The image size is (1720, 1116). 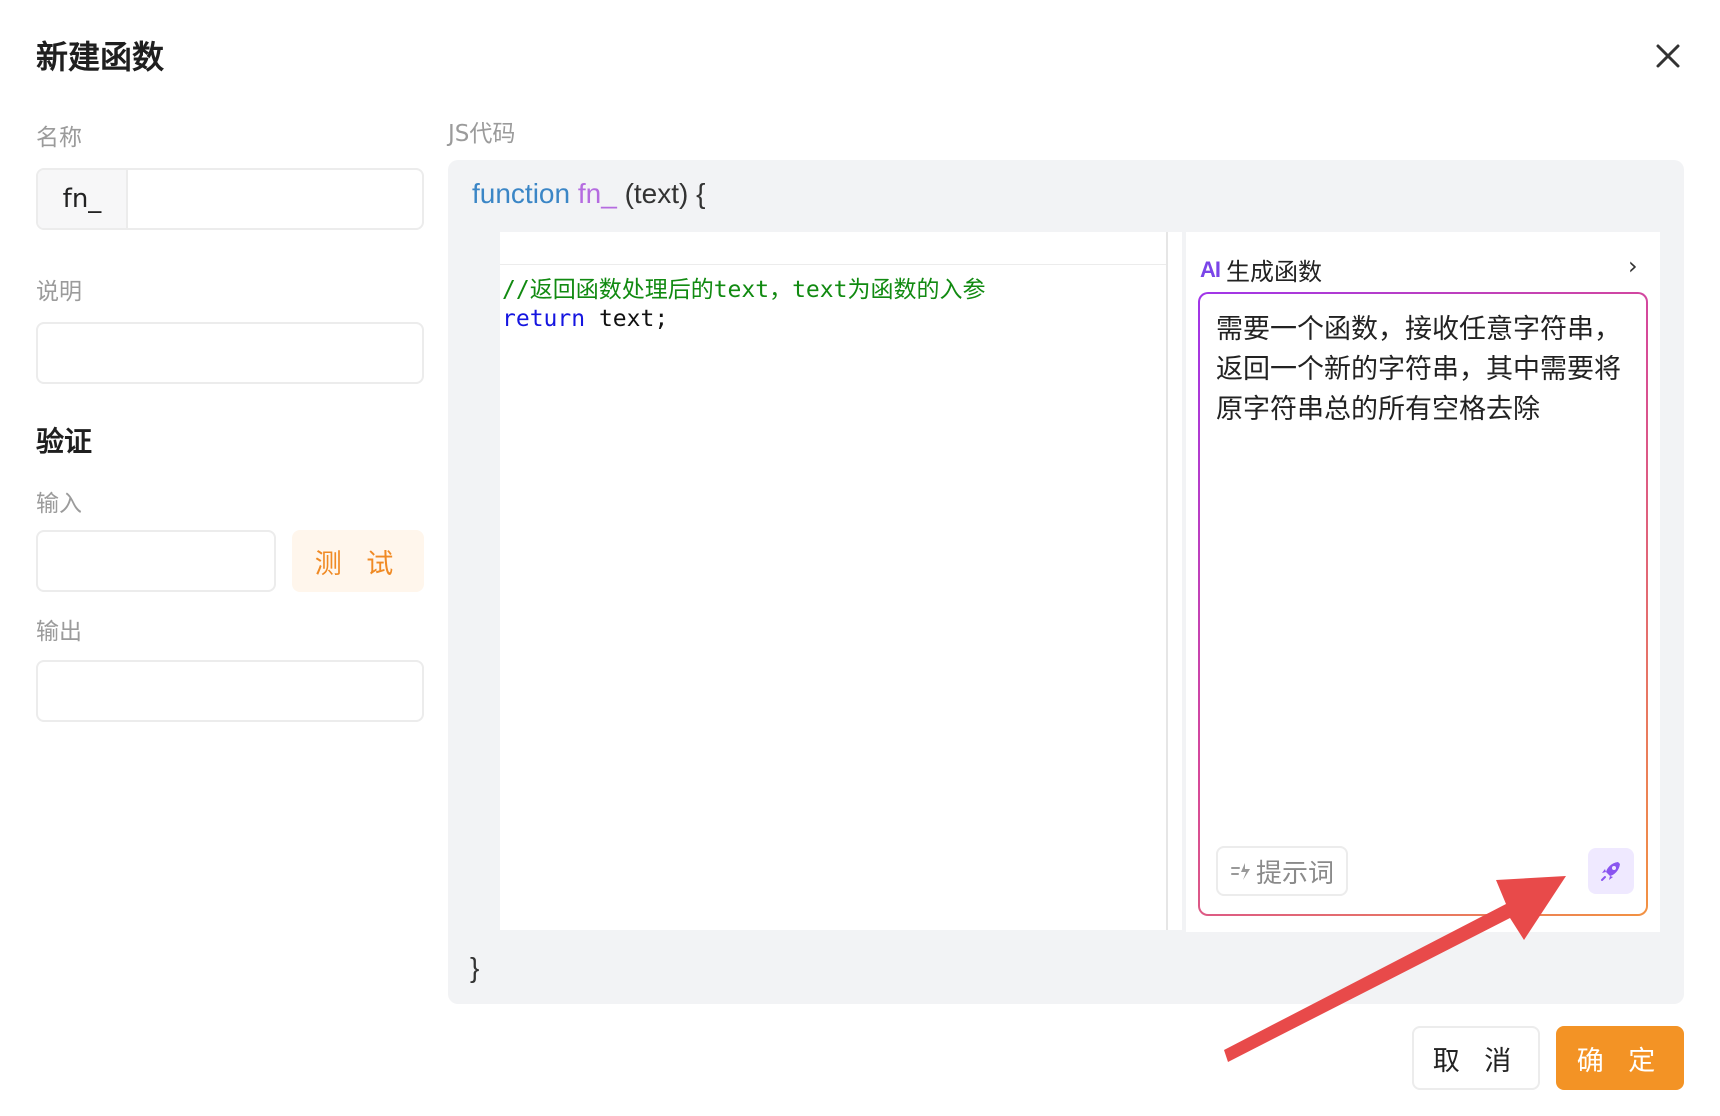 What do you see at coordinates (59, 138) in the screenshot?
I see `name-label: 名称` at bounding box center [59, 138].